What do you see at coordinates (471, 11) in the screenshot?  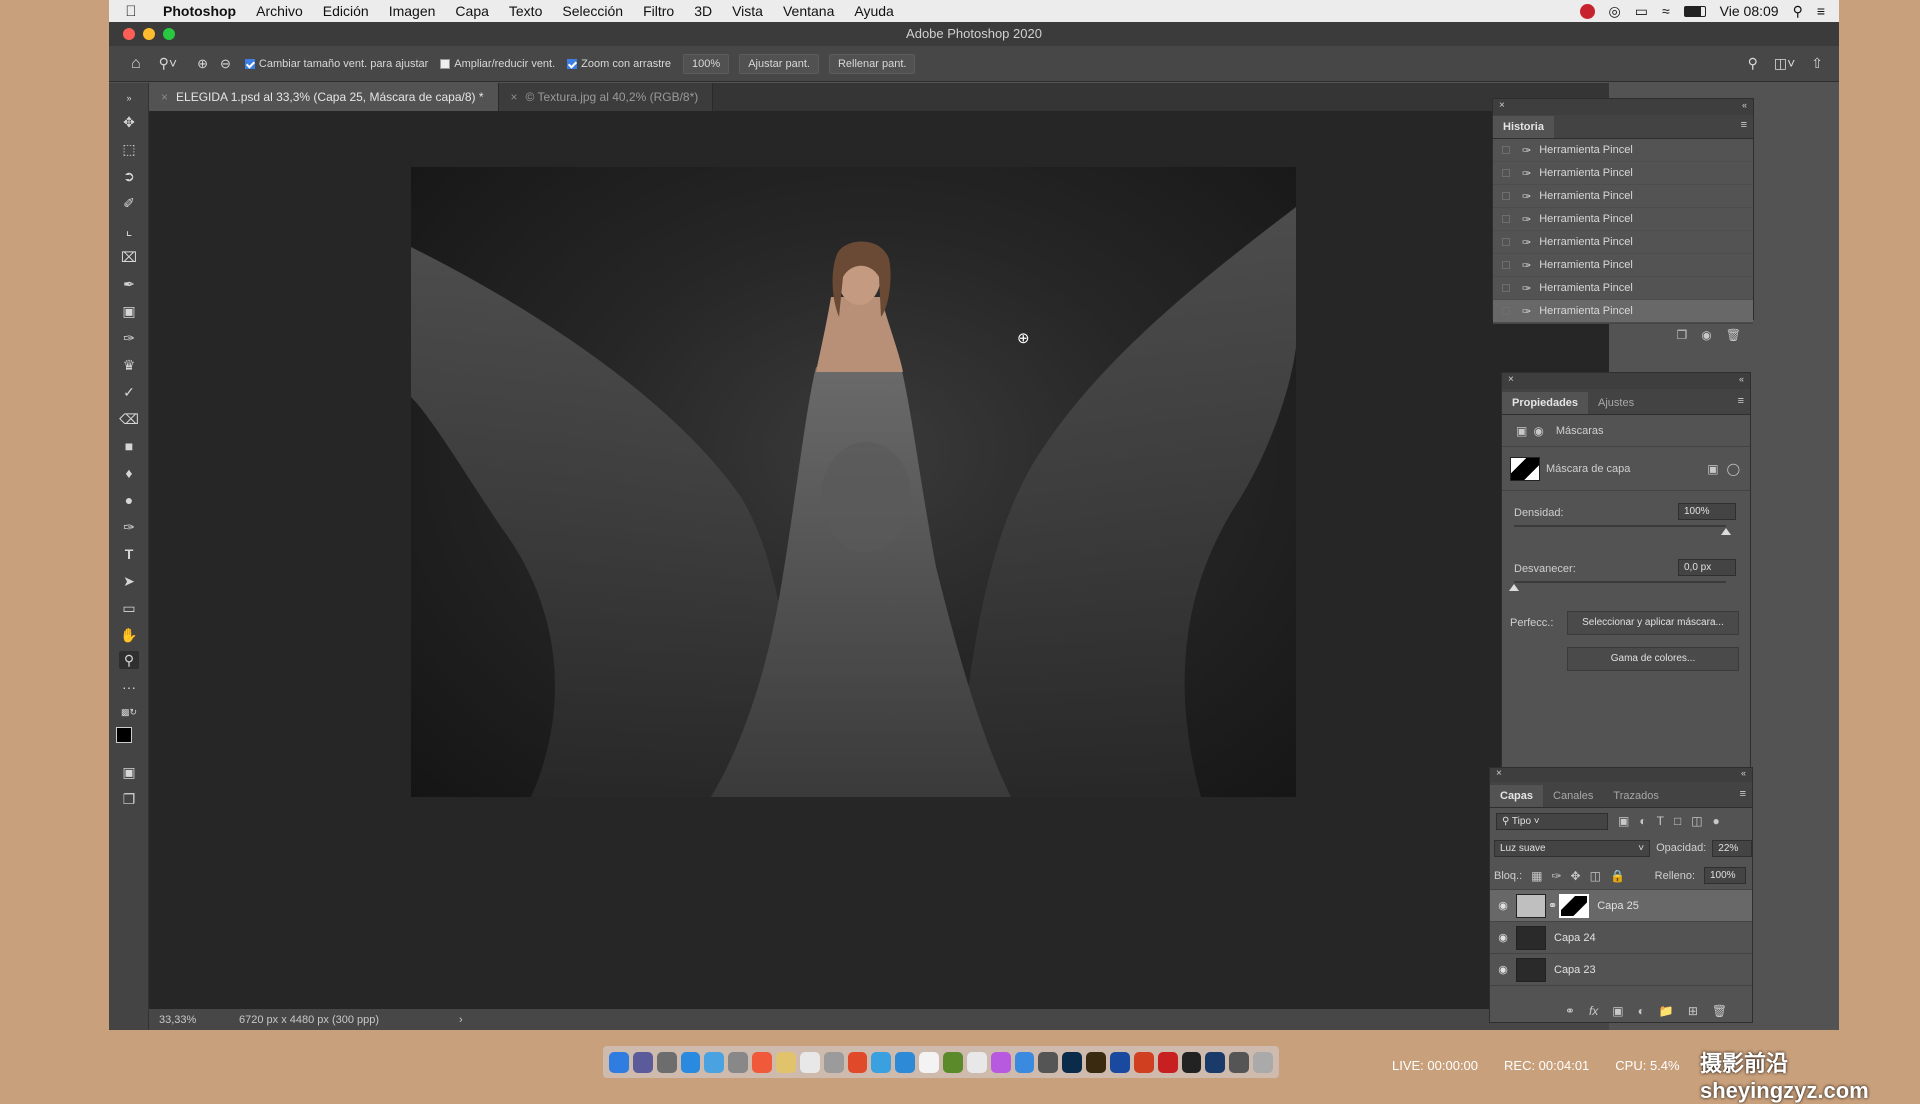 I see `menu-capa: Capa` at bounding box center [471, 11].